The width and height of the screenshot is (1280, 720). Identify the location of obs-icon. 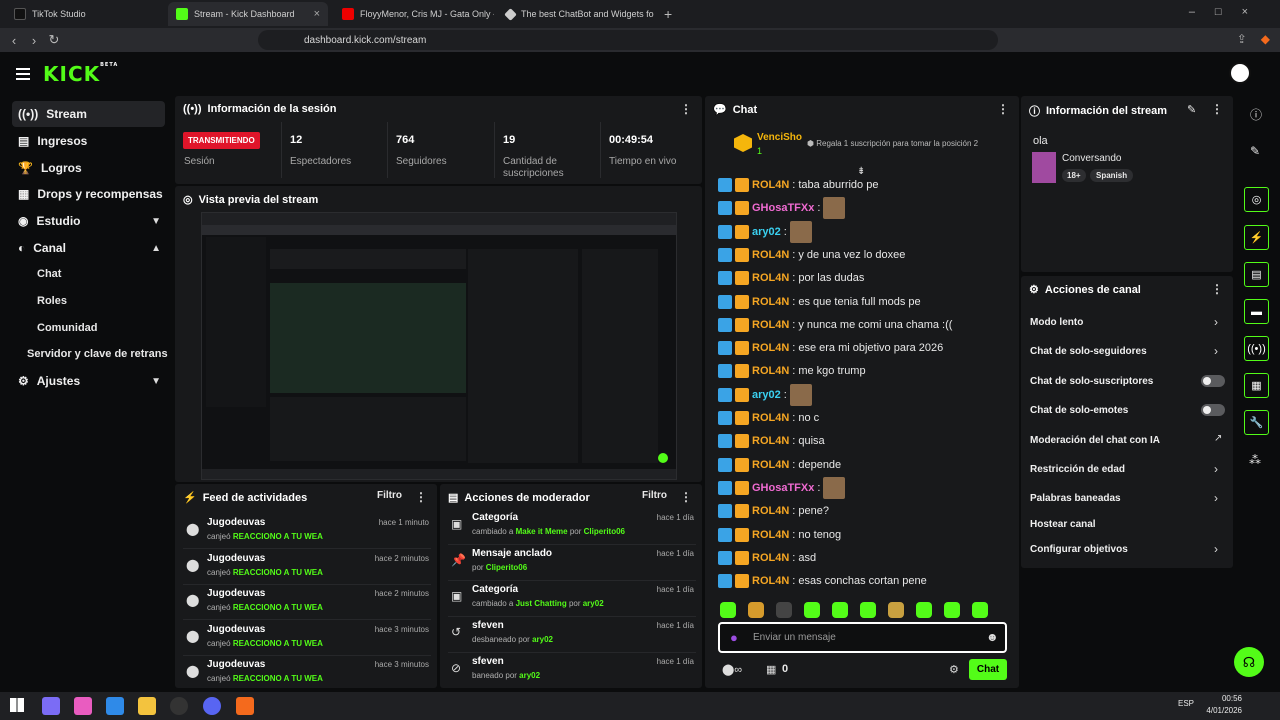
(179, 706).